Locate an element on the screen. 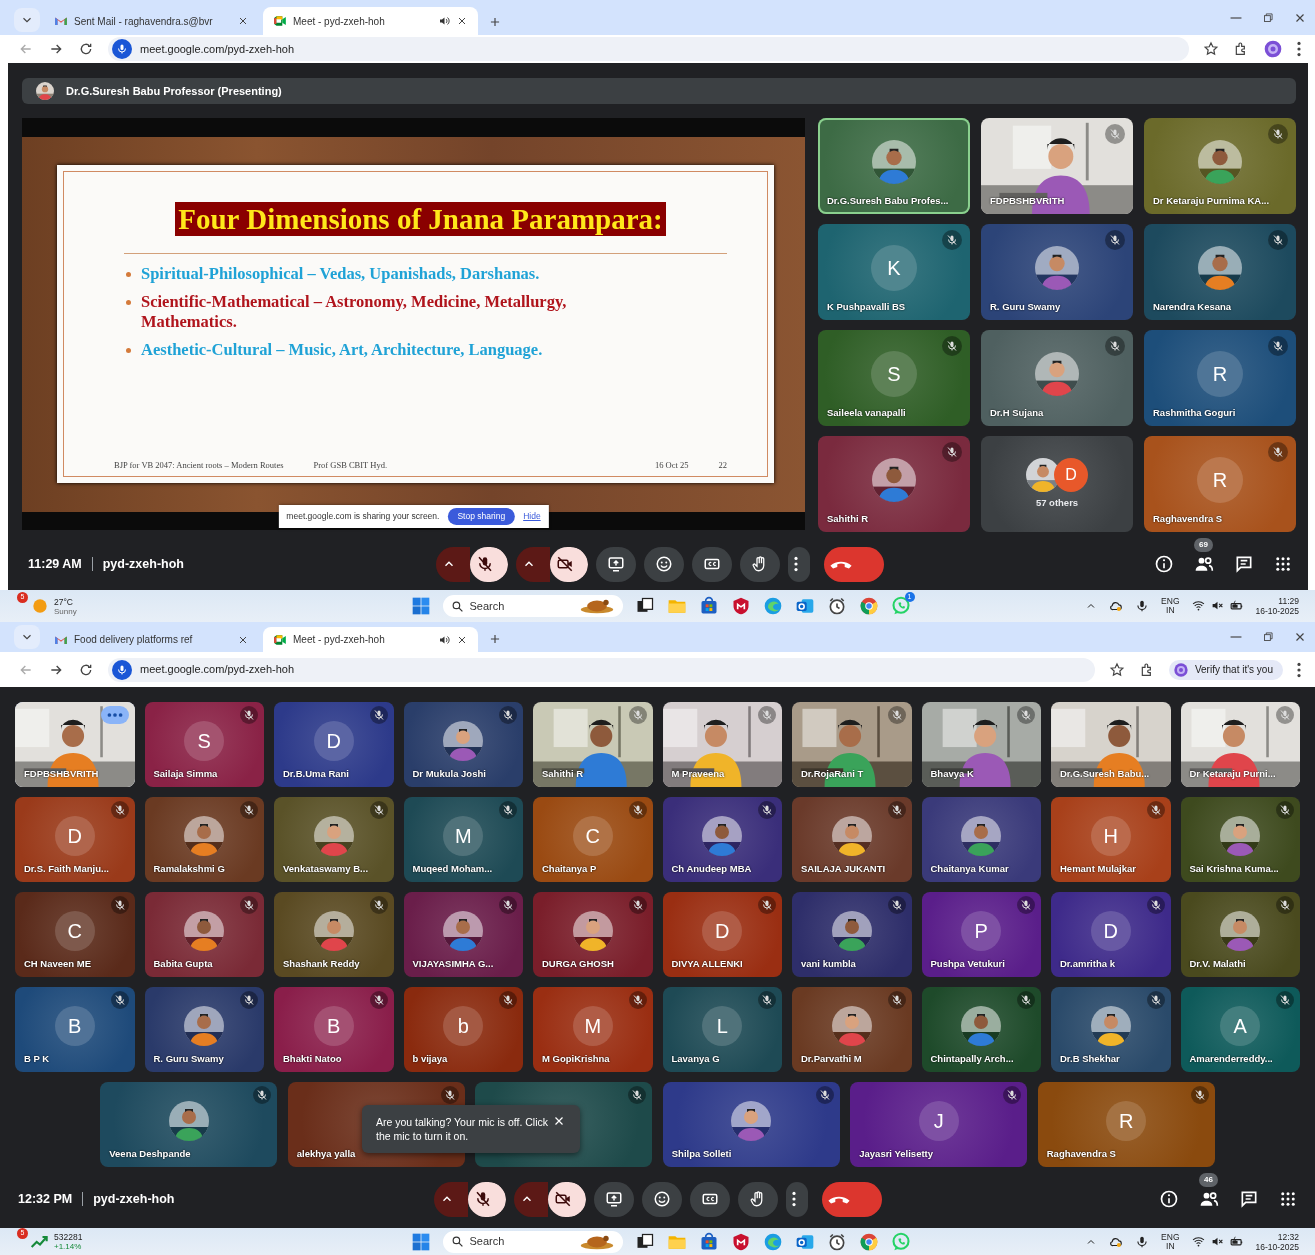 This screenshot has width=1315, height=1255. verify-chip: Verify that it's you is located at coordinates (1225, 669).